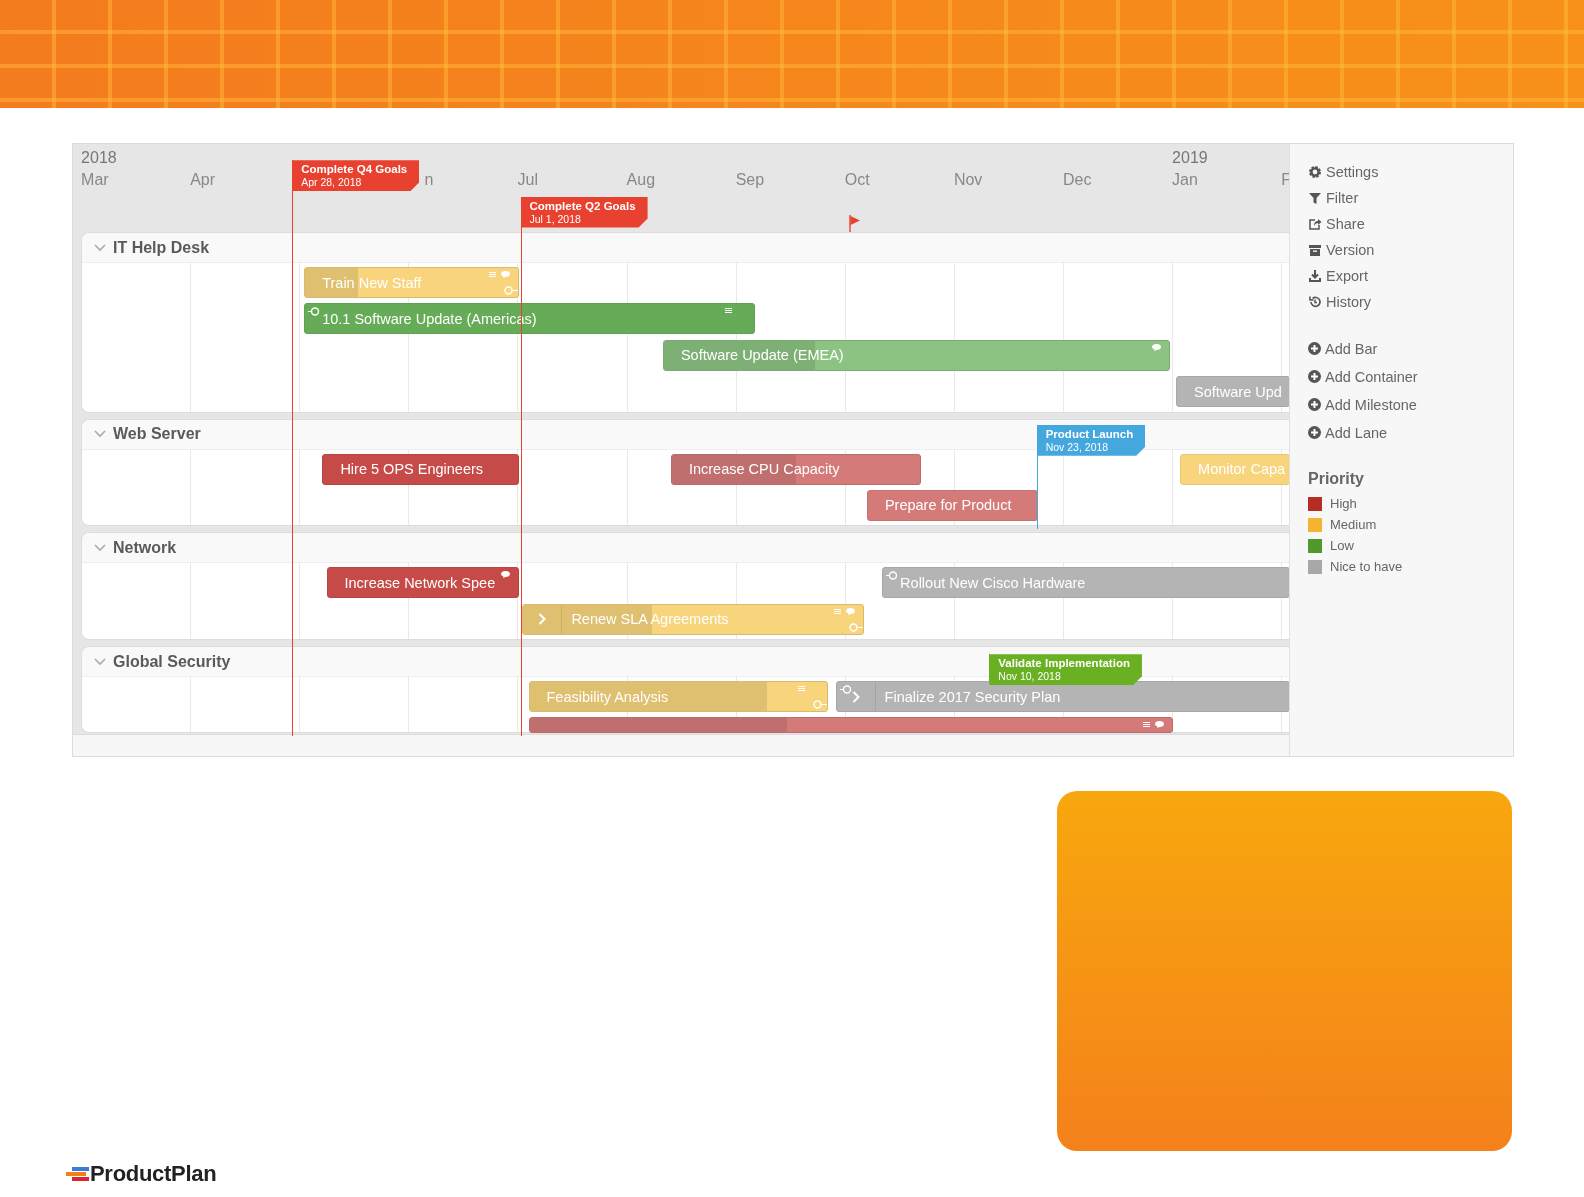 The height and width of the screenshot is (1197, 1584). What do you see at coordinates (356, 176) in the screenshot?
I see `milestone-flag: Complete Q4 Goals Apr 28, 2018` at bounding box center [356, 176].